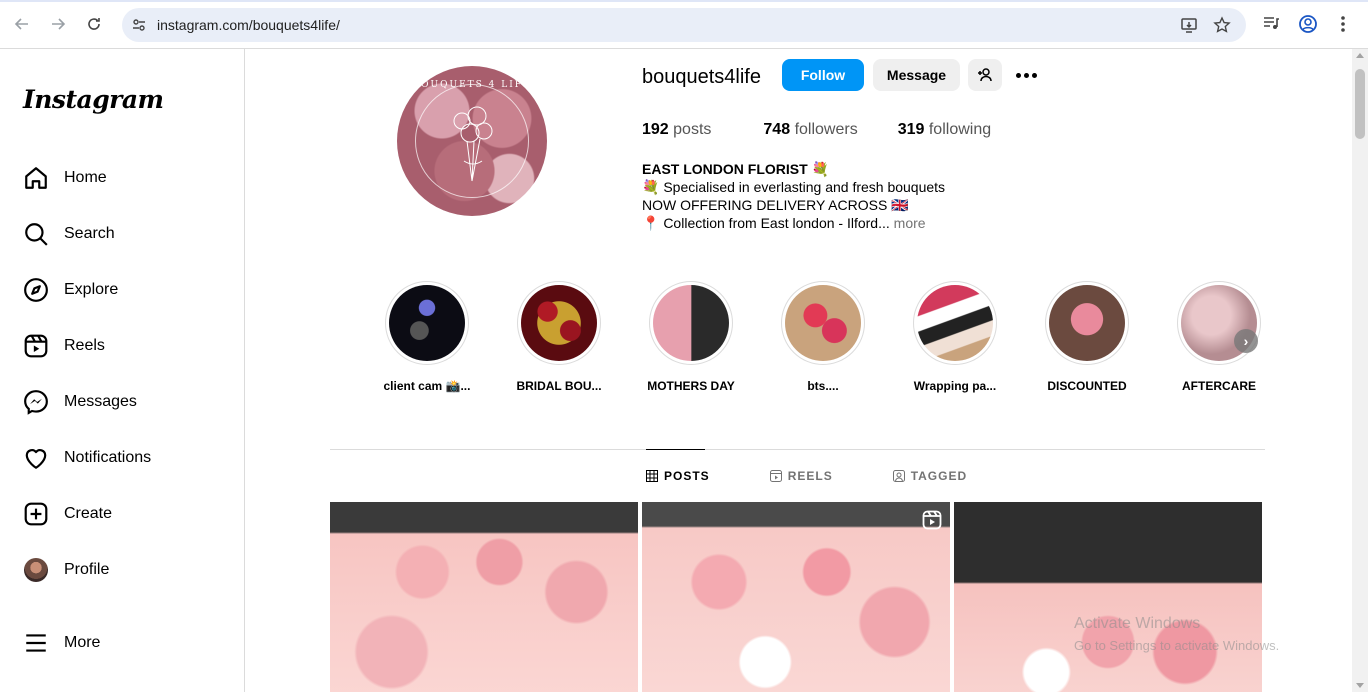 The height and width of the screenshot is (692, 1368). I want to click on home-icon, so click(36, 178).